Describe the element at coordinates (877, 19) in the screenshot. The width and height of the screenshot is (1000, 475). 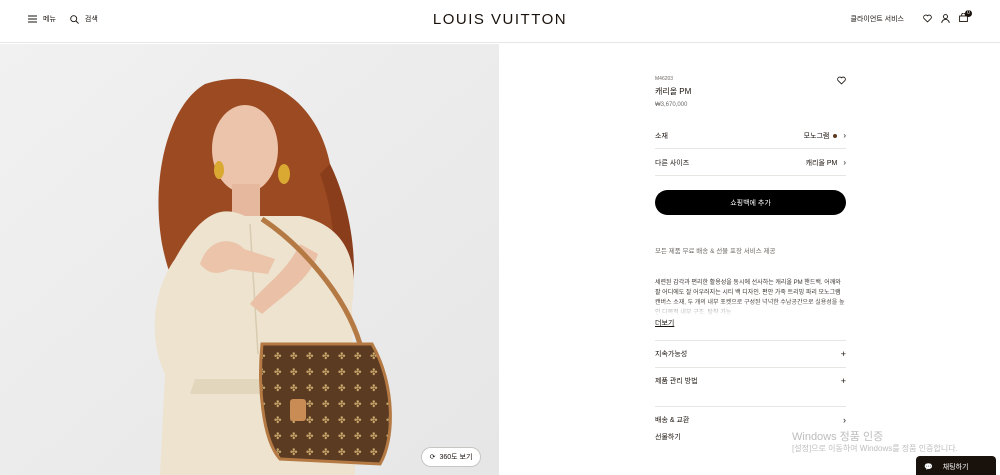
I see `client-service-link: 클라이언트 서비스` at that location.